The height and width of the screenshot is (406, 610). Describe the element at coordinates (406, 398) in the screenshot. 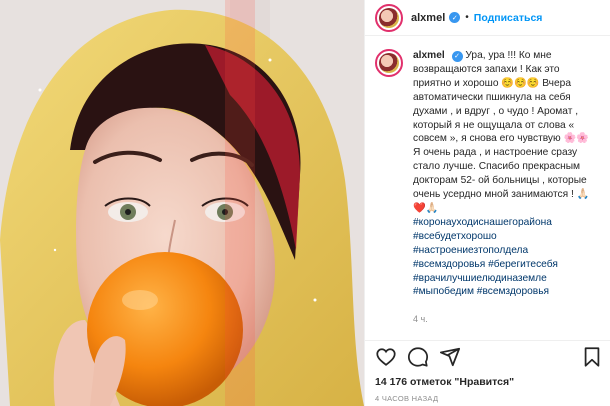

I see `post-timestamp: 4 ЧАСОВ НАЗАД` at that location.